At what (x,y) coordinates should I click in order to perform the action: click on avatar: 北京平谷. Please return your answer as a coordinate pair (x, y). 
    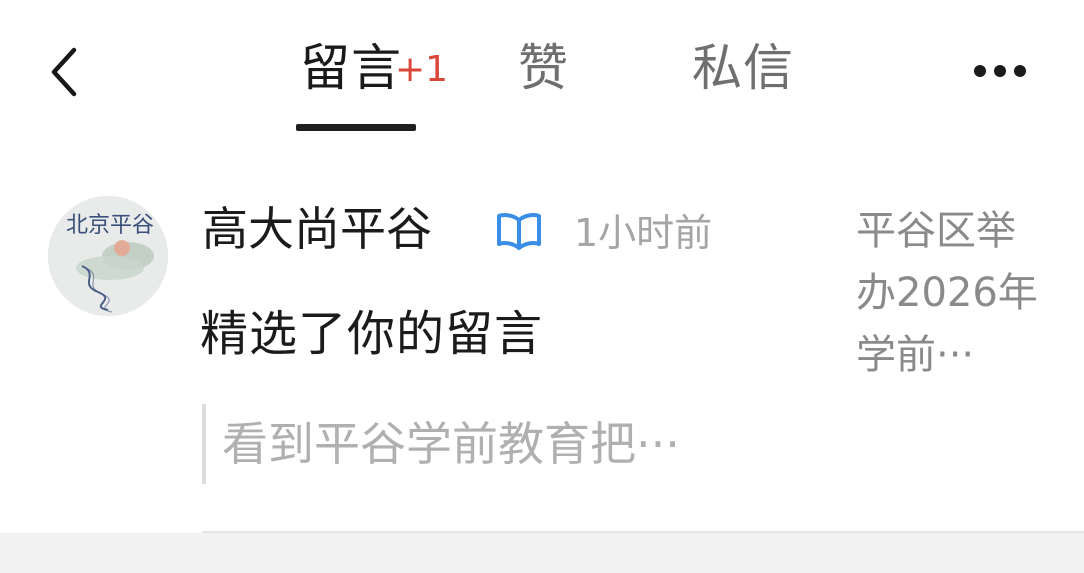
    Looking at the image, I should click on (108, 256).